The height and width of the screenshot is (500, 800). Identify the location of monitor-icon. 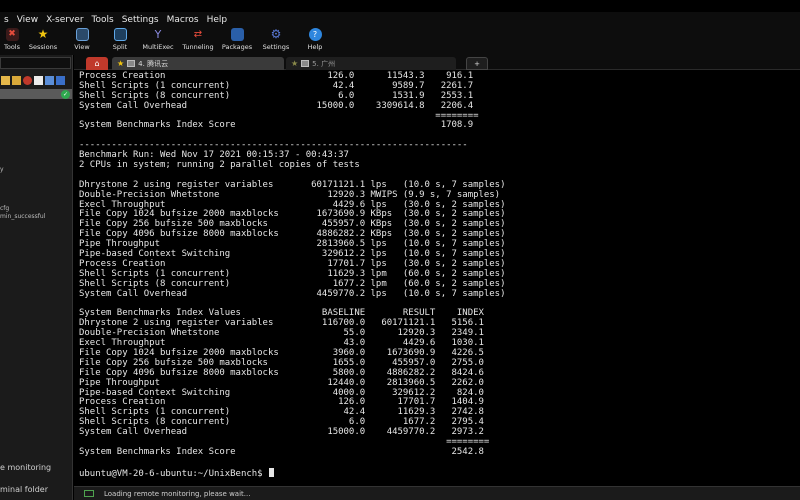
(89, 493).